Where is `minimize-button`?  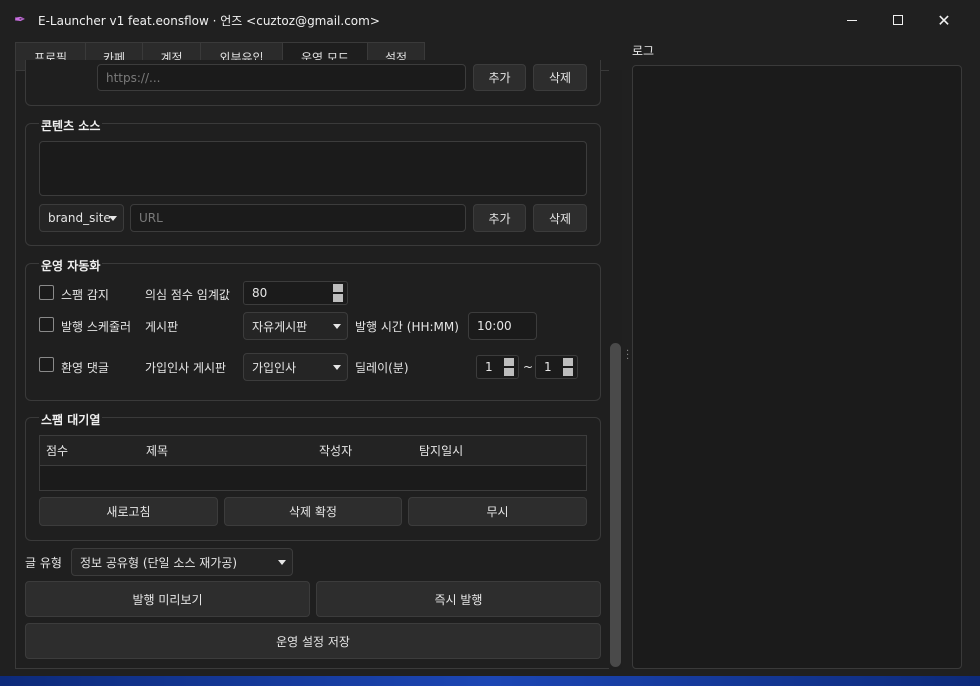
minimize-button is located at coordinates (852, 20).